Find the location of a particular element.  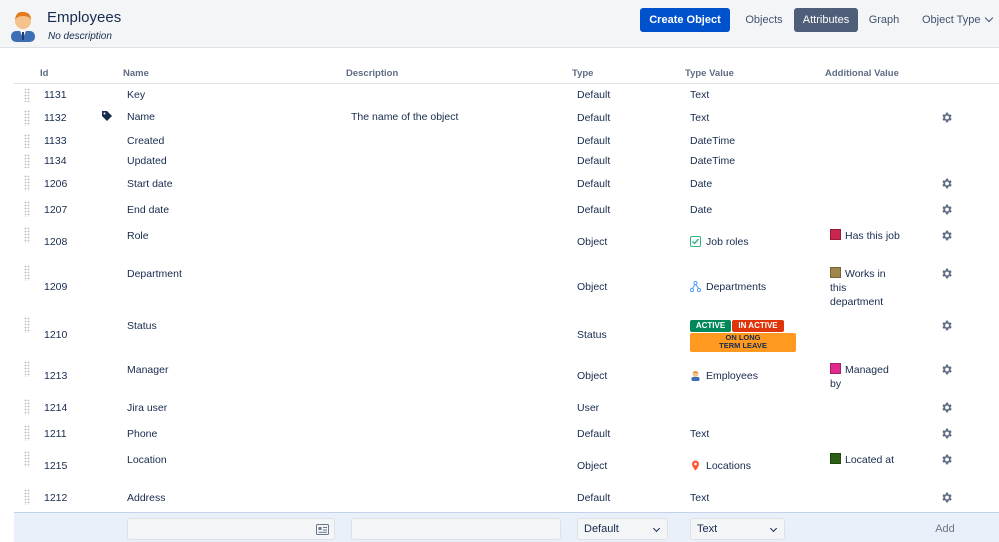

tab-graph: Graph is located at coordinates (884, 20).